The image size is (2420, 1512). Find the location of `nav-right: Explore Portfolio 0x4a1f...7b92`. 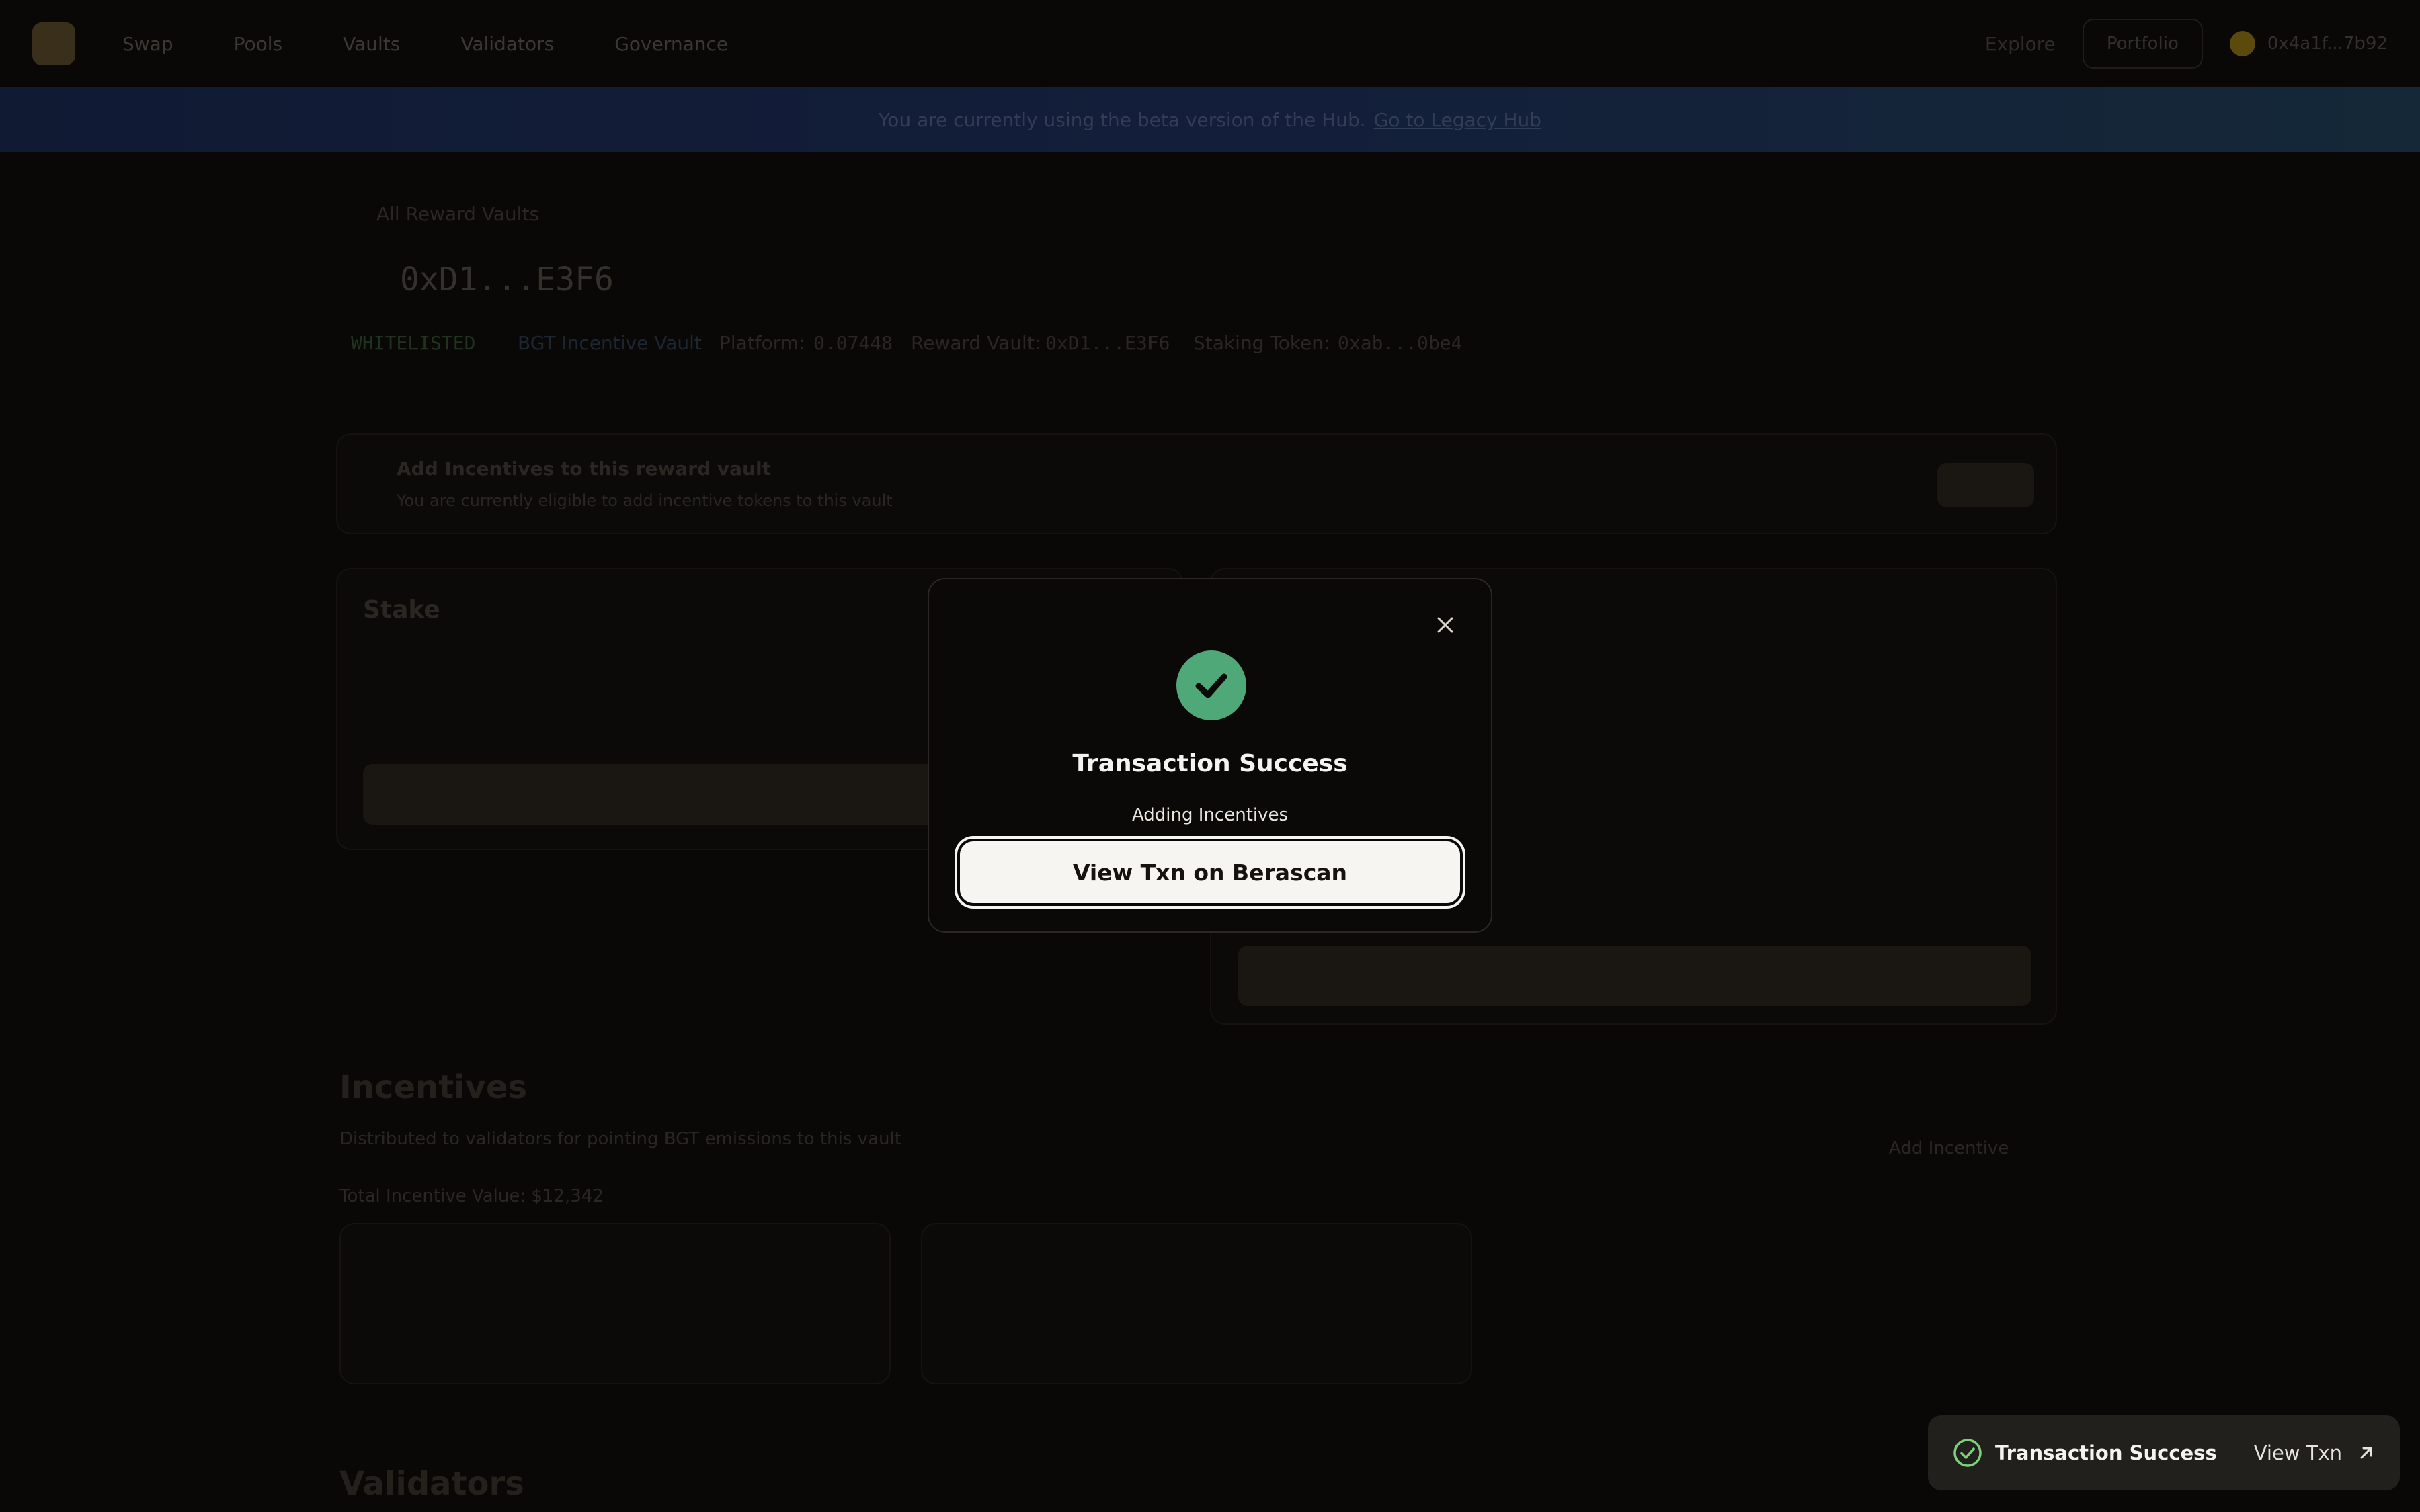

nav-right: Explore Portfolio 0x4a1f...7b92 is located at coordinates (2186, 44).